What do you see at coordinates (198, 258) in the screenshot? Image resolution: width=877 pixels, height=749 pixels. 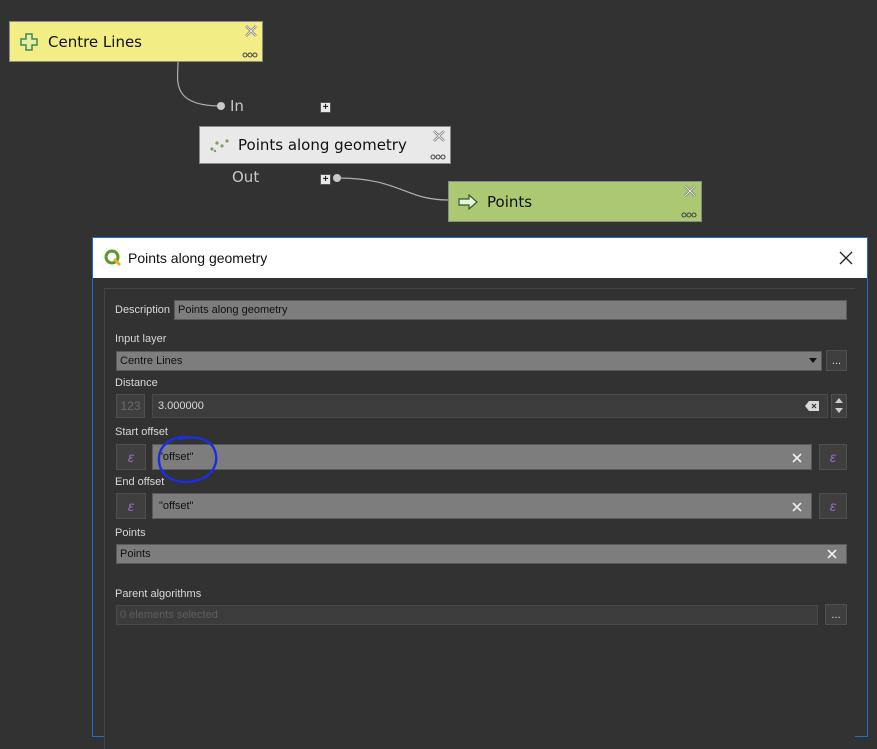 I see `dialog-title: Points along geometry` at bounding box center [198, 258].